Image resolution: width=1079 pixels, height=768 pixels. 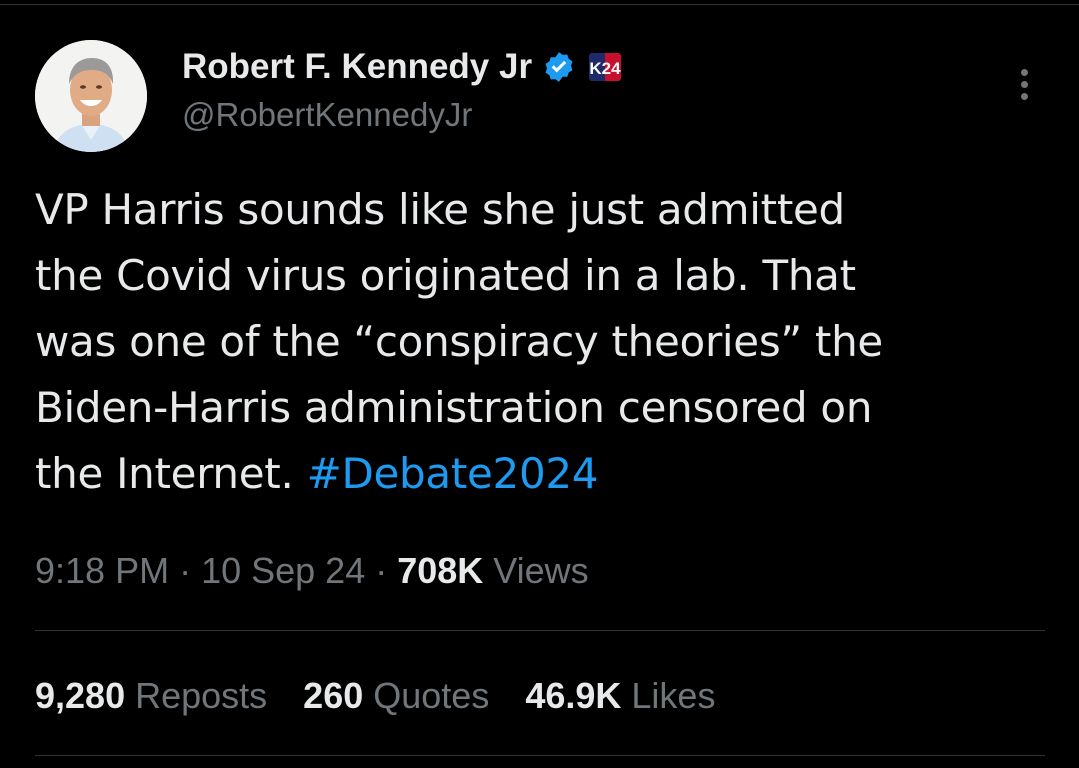 What do you see at coordinates (283, 570) in the screenshot?
I see `tweet-date: 10 Sep 24` at bounding box center [283, 570].